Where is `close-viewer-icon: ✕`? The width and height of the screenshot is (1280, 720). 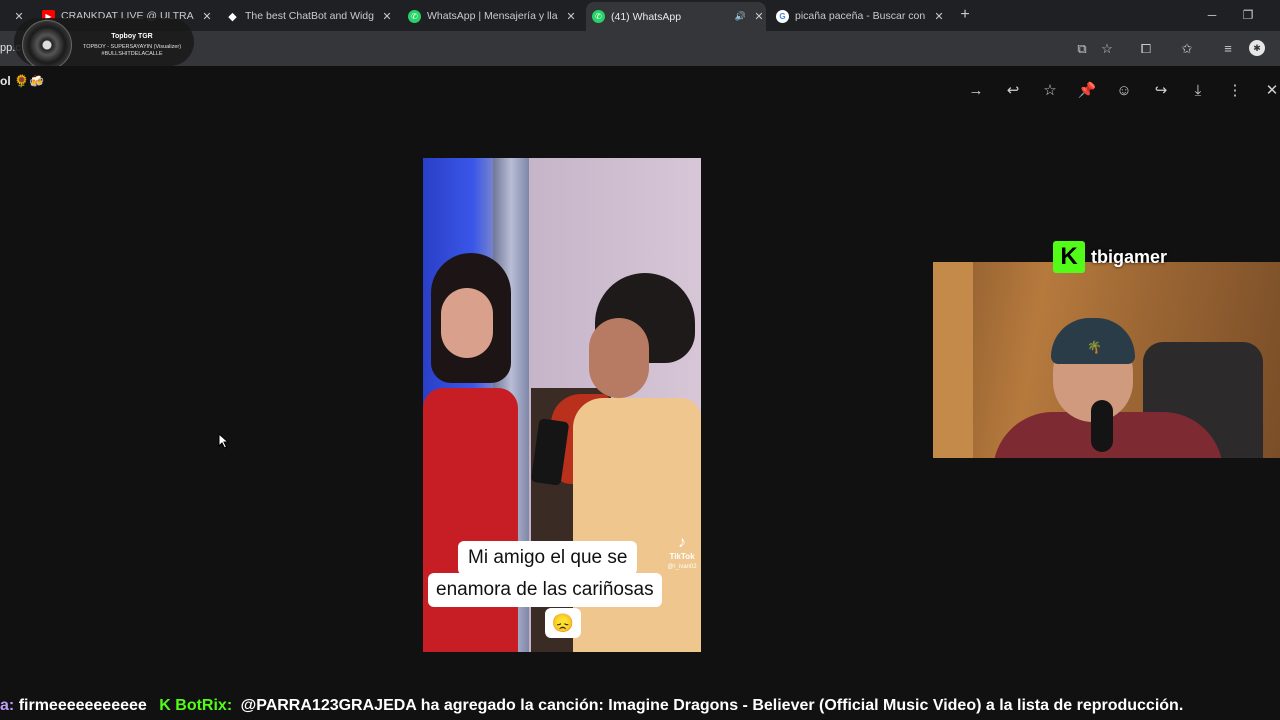
close-viewer-icon: ✕ is located at coordinates (1270, 91).